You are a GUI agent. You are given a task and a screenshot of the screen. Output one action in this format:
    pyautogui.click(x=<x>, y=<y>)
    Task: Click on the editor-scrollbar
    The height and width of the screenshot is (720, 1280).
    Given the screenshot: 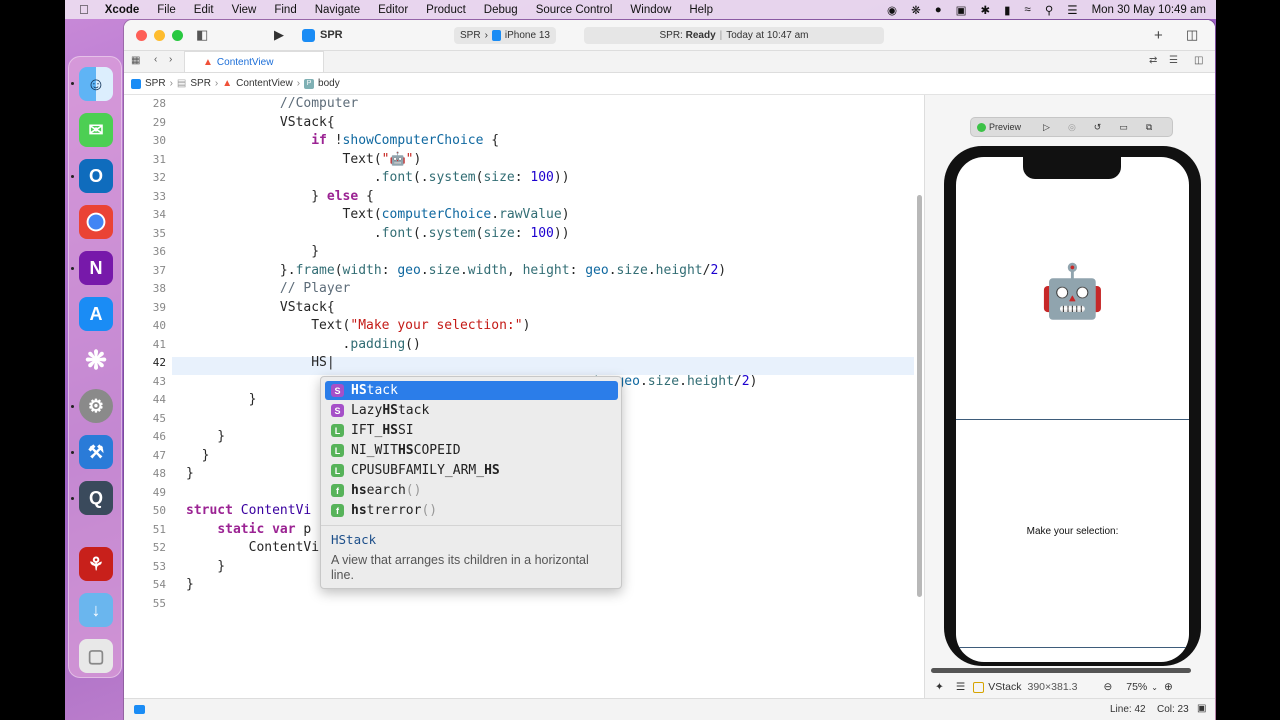 What is the action you would take?
    pyautogui.click(x=919, y=396)
    